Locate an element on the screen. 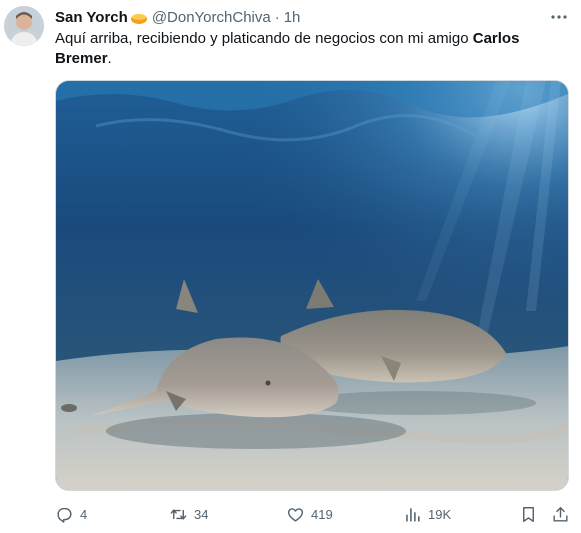 This screenshot has height=533, width=581. tweet-actions-bar: 4 34 419 19K is located at coordinates (312, 514).